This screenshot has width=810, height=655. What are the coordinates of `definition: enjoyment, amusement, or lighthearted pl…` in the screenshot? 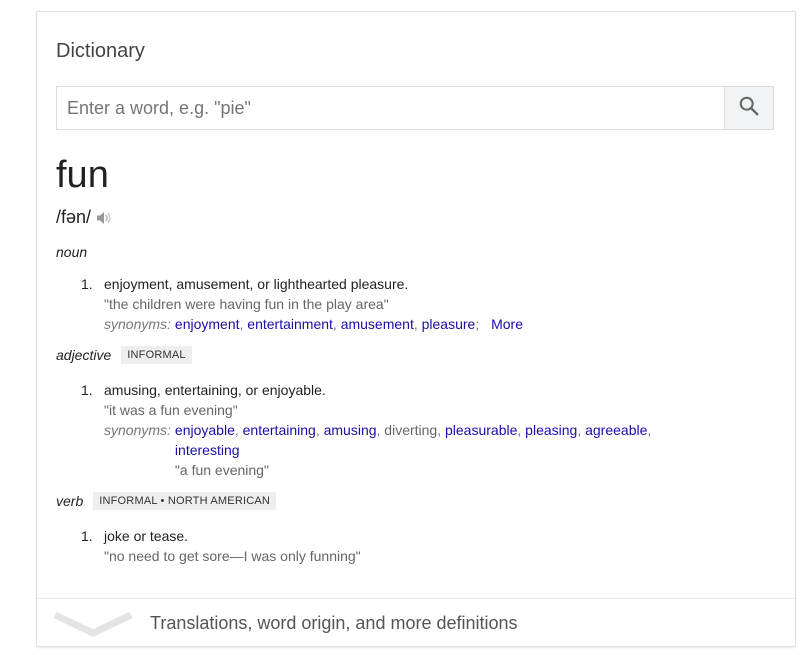 It's located at (256, 284).